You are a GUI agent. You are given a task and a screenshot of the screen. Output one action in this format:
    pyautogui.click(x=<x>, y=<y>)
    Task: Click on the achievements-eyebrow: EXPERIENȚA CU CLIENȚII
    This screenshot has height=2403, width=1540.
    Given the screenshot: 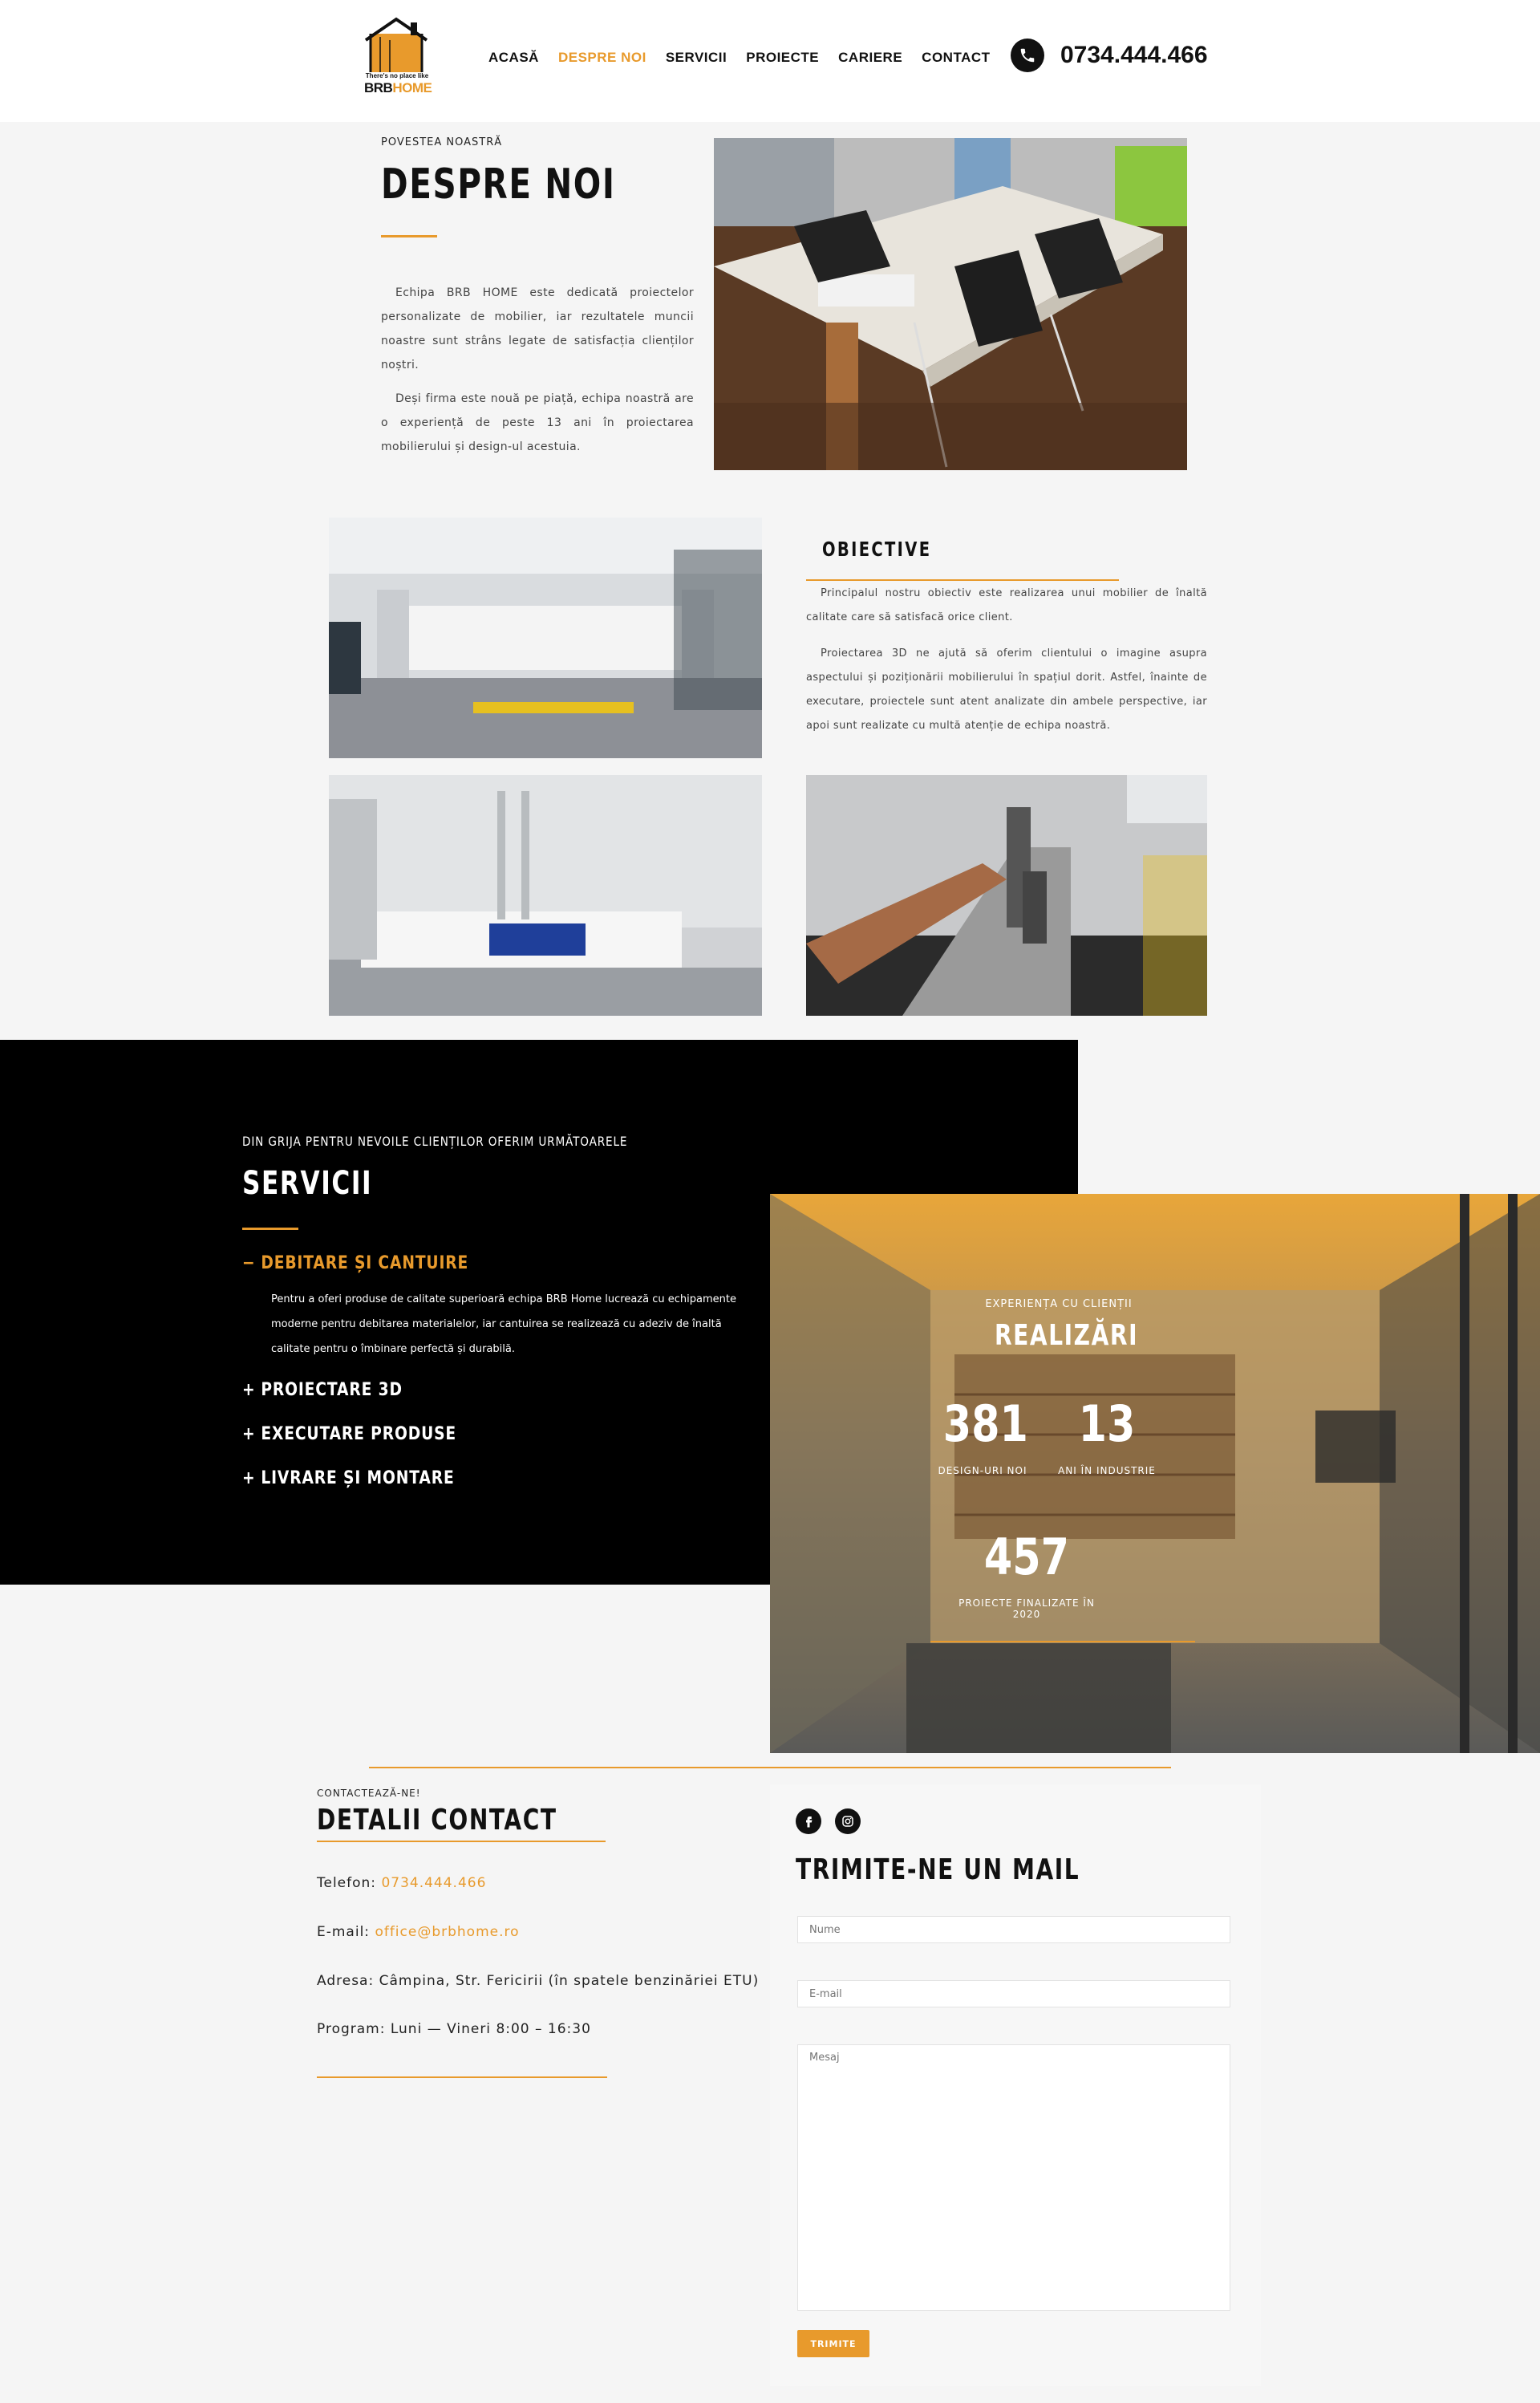 What is the action you would take?
    pyautogui.click(x=1059, y=1304)
    